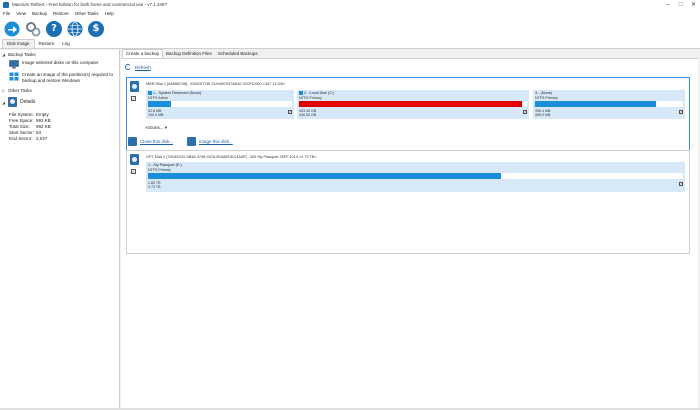 This screenshot has width=700, height=410. I want to click on clone-icon, so click(132, 141).